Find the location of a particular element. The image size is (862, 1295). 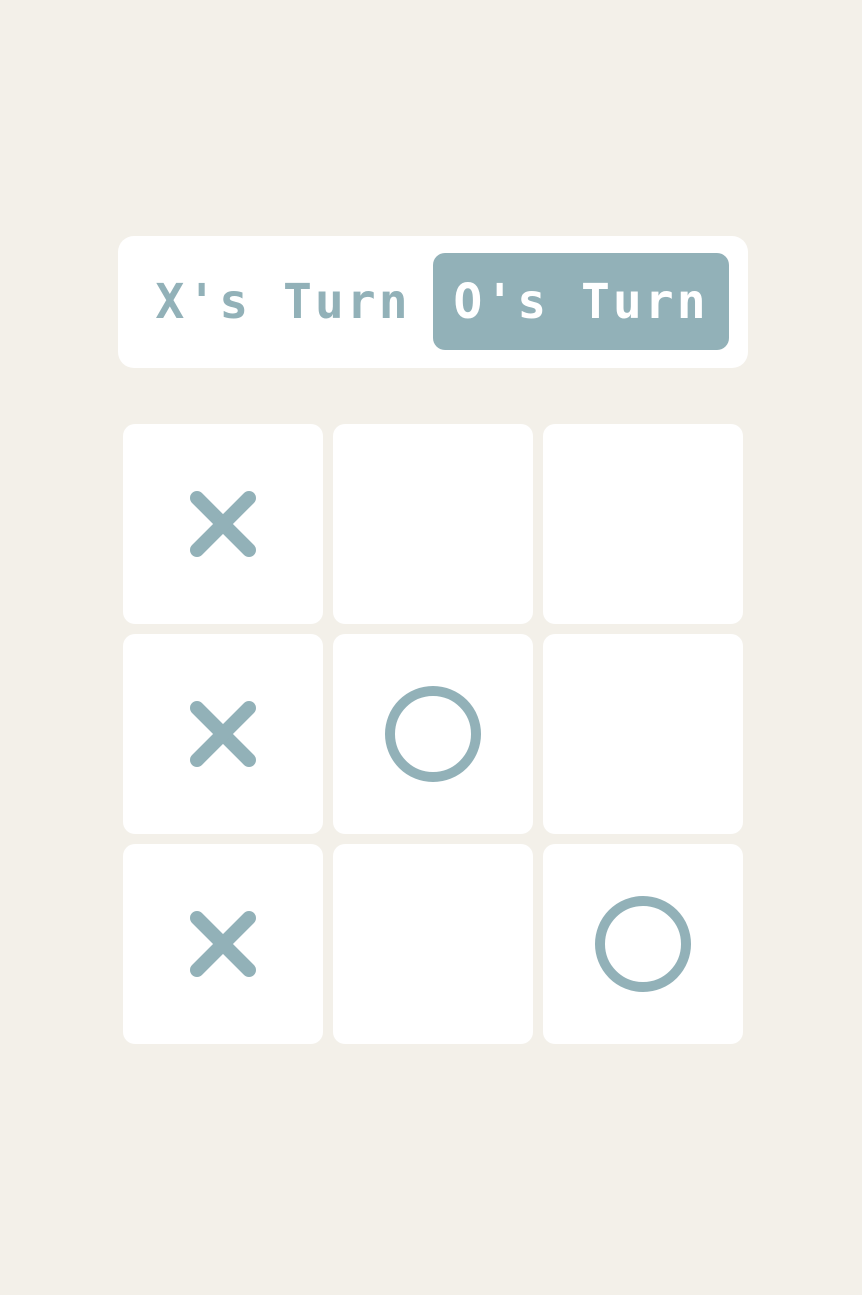

o-turn-tab: O's Turn is located at coordinates (581, 301).